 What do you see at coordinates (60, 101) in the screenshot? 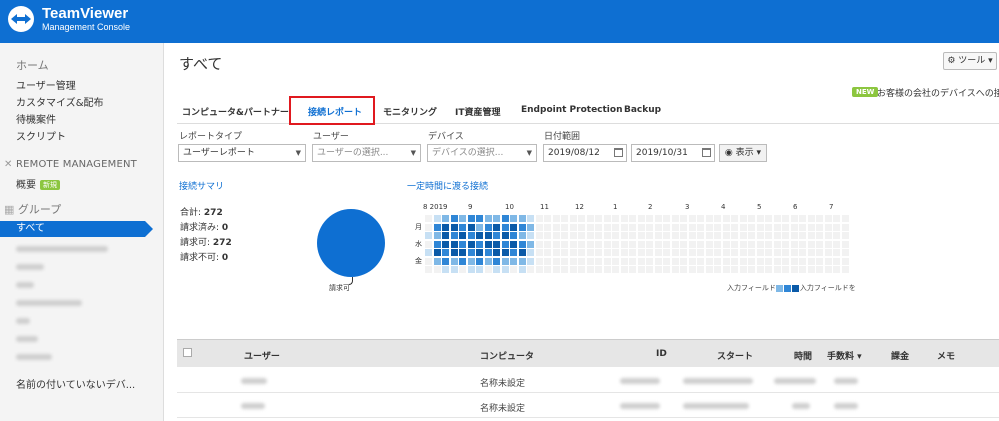
I see `sidebar-item-customize: カスタマイズ&配布` at bounding box center [60, 101].